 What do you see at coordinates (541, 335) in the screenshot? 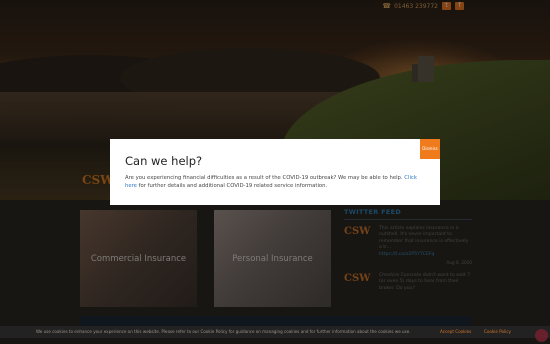
I see `recaptcha-badge` at bounding box center [541, 335].